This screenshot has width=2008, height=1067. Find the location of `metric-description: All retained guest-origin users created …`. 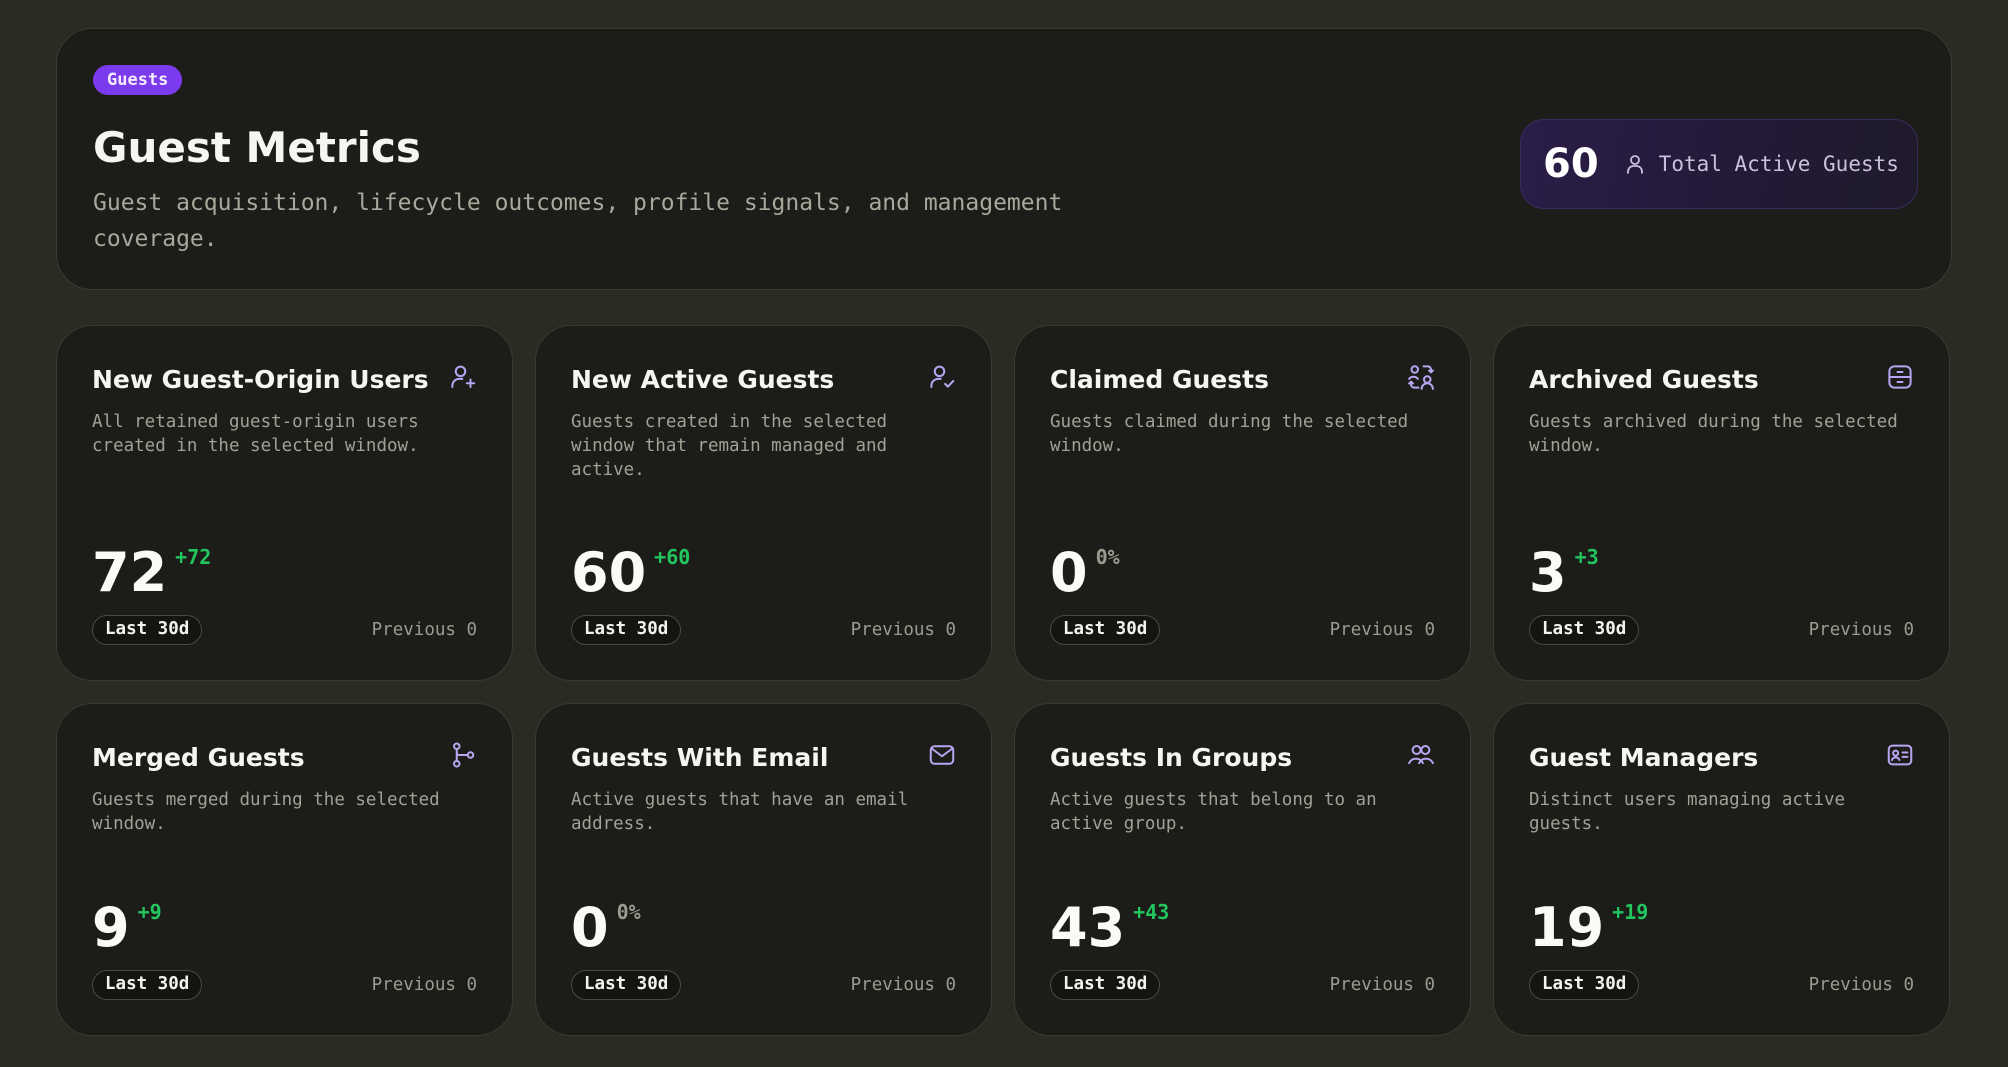

metric-description: All retained guest-origin users created … is located at coordinates (255, 434).